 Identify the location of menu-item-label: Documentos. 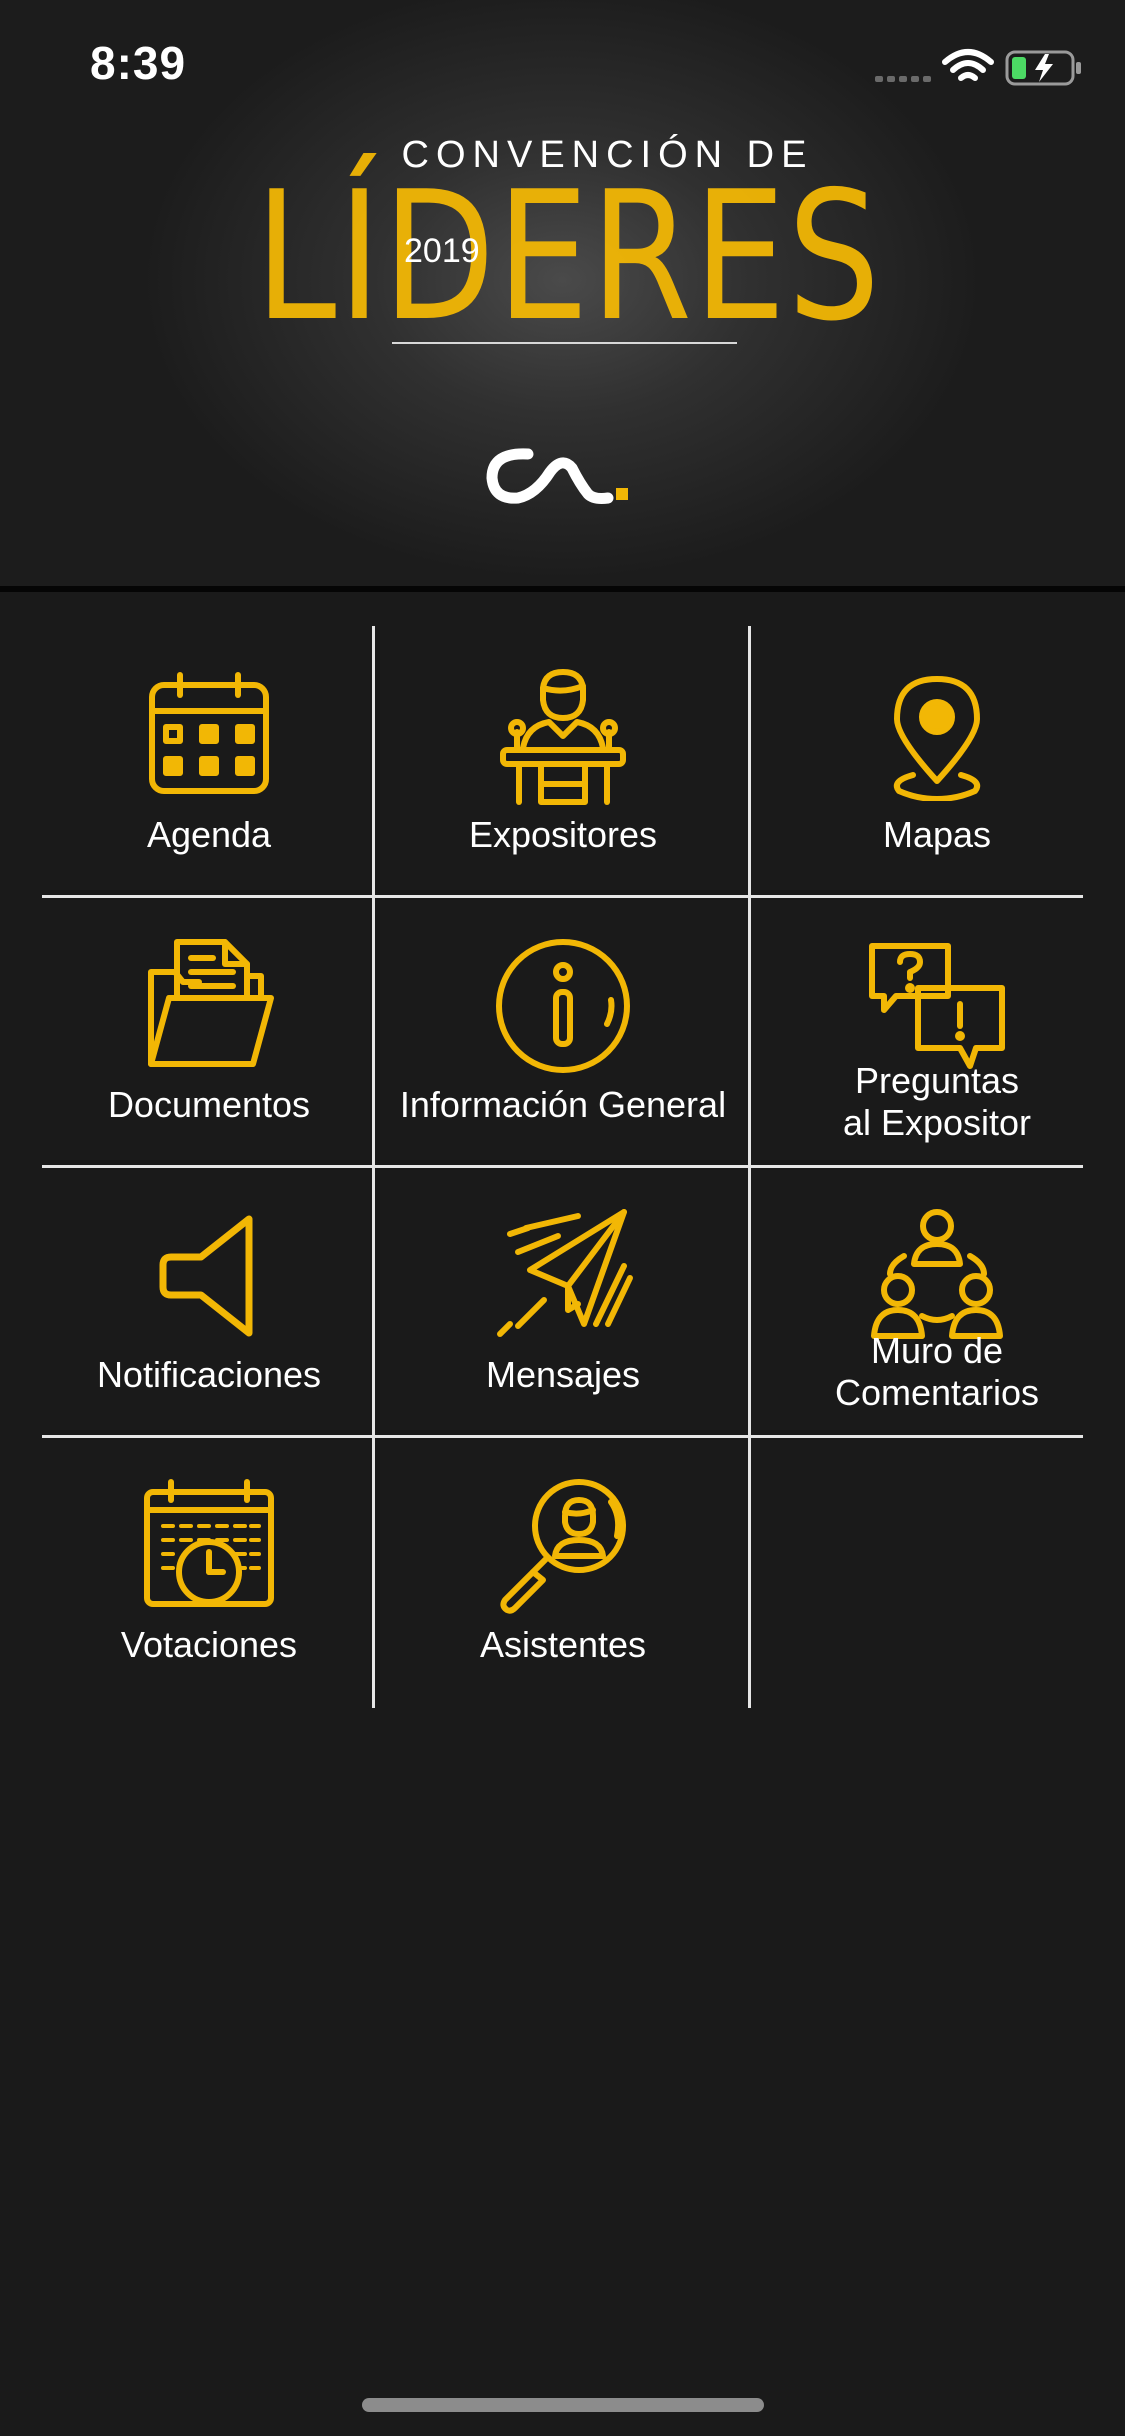
(209, 1104).